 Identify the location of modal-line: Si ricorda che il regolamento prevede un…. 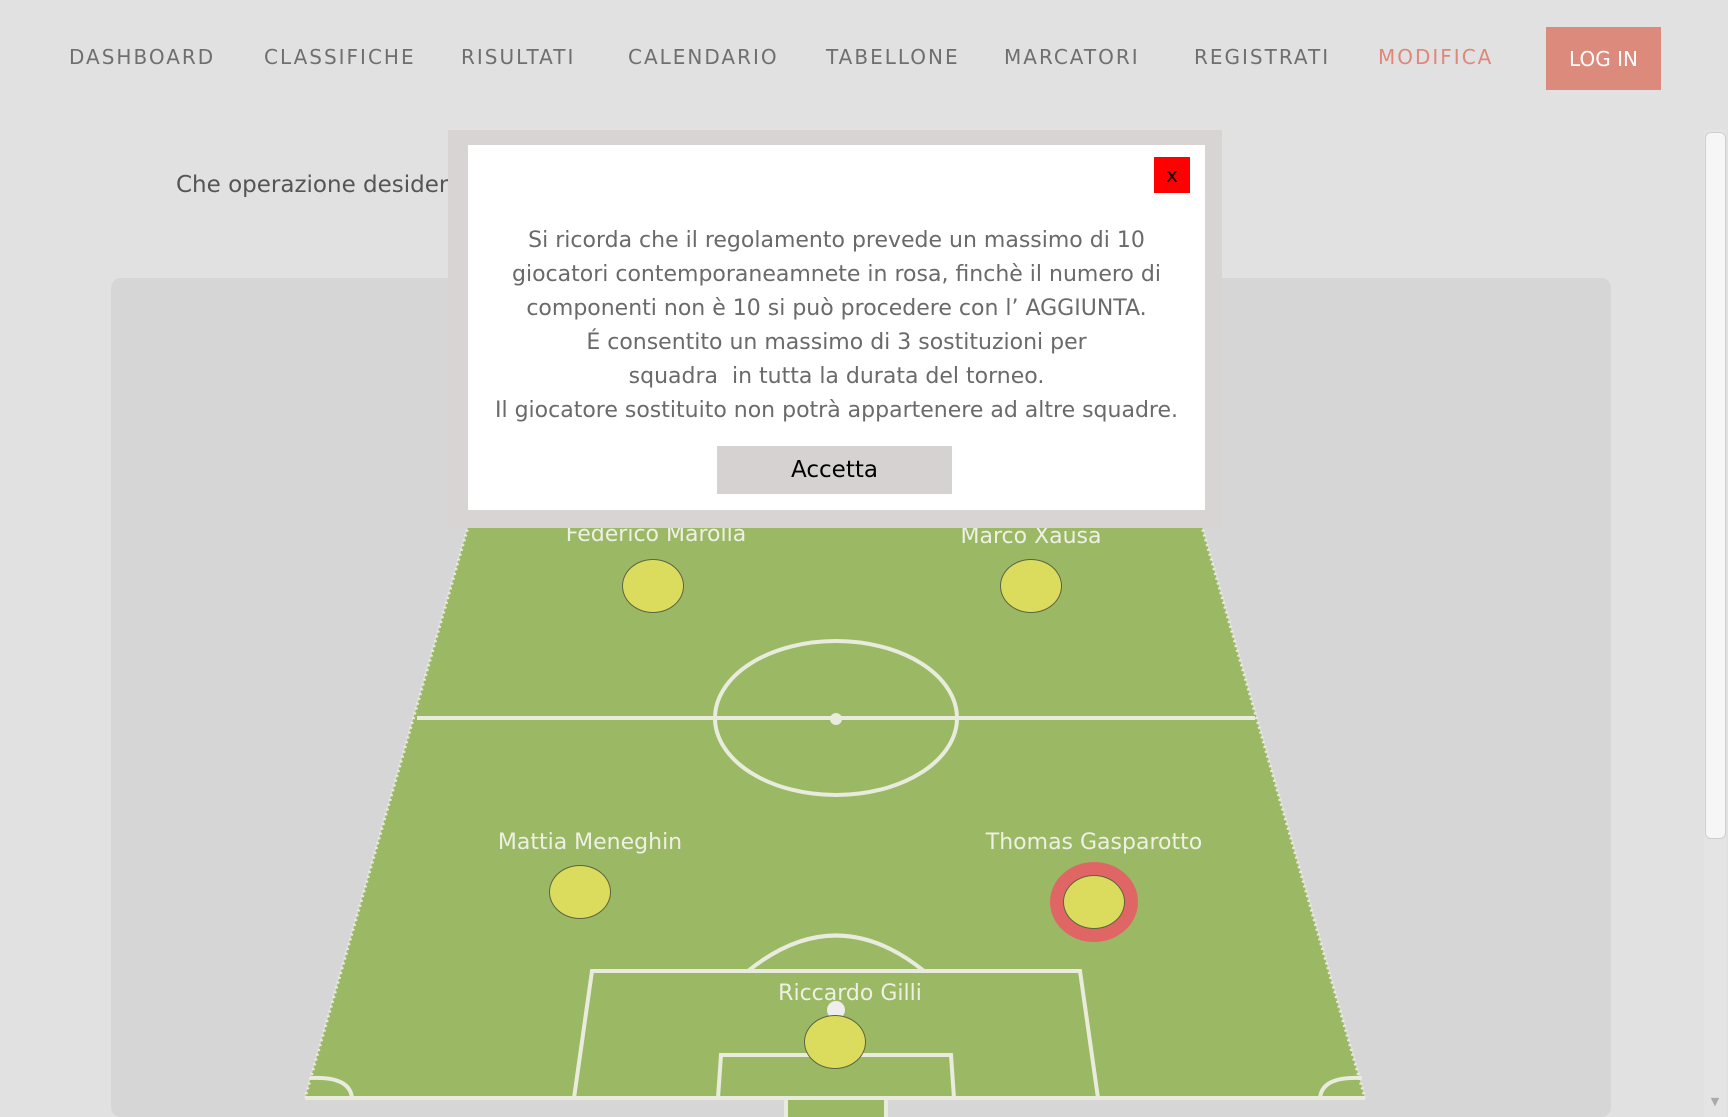
(836, 240).